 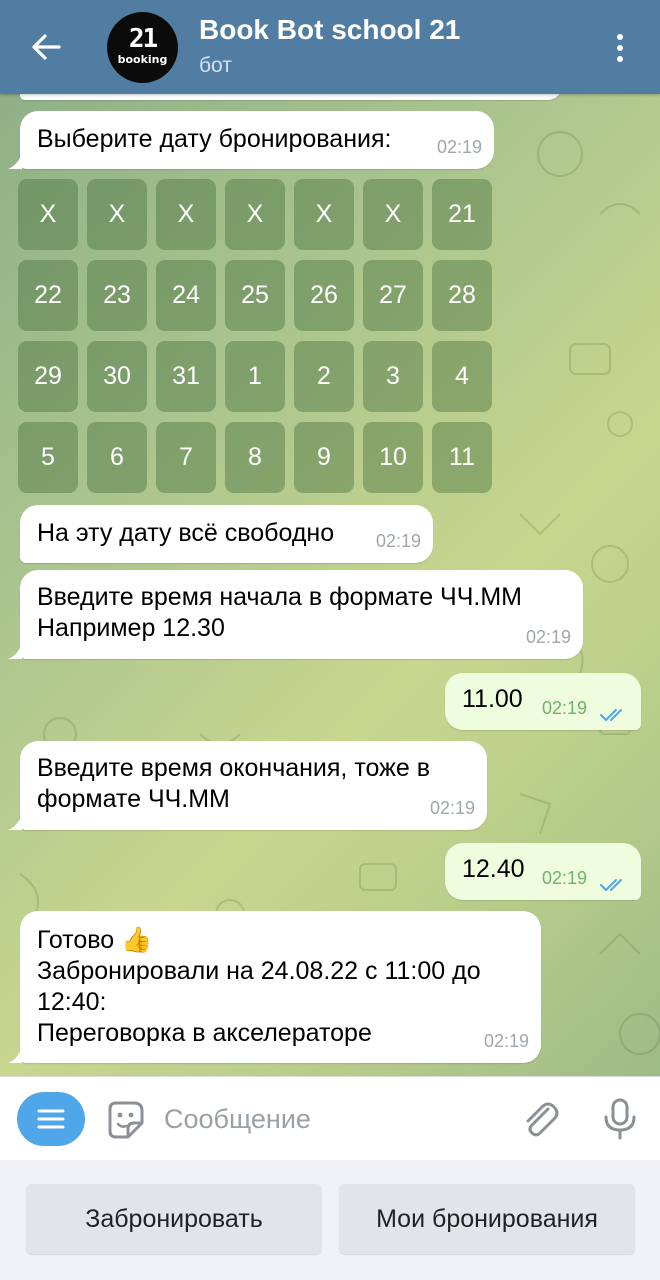 What do you see at coordinates (324, 295) in the screenshot?
I see `date-key: 26` at bounding box center [324, 295].